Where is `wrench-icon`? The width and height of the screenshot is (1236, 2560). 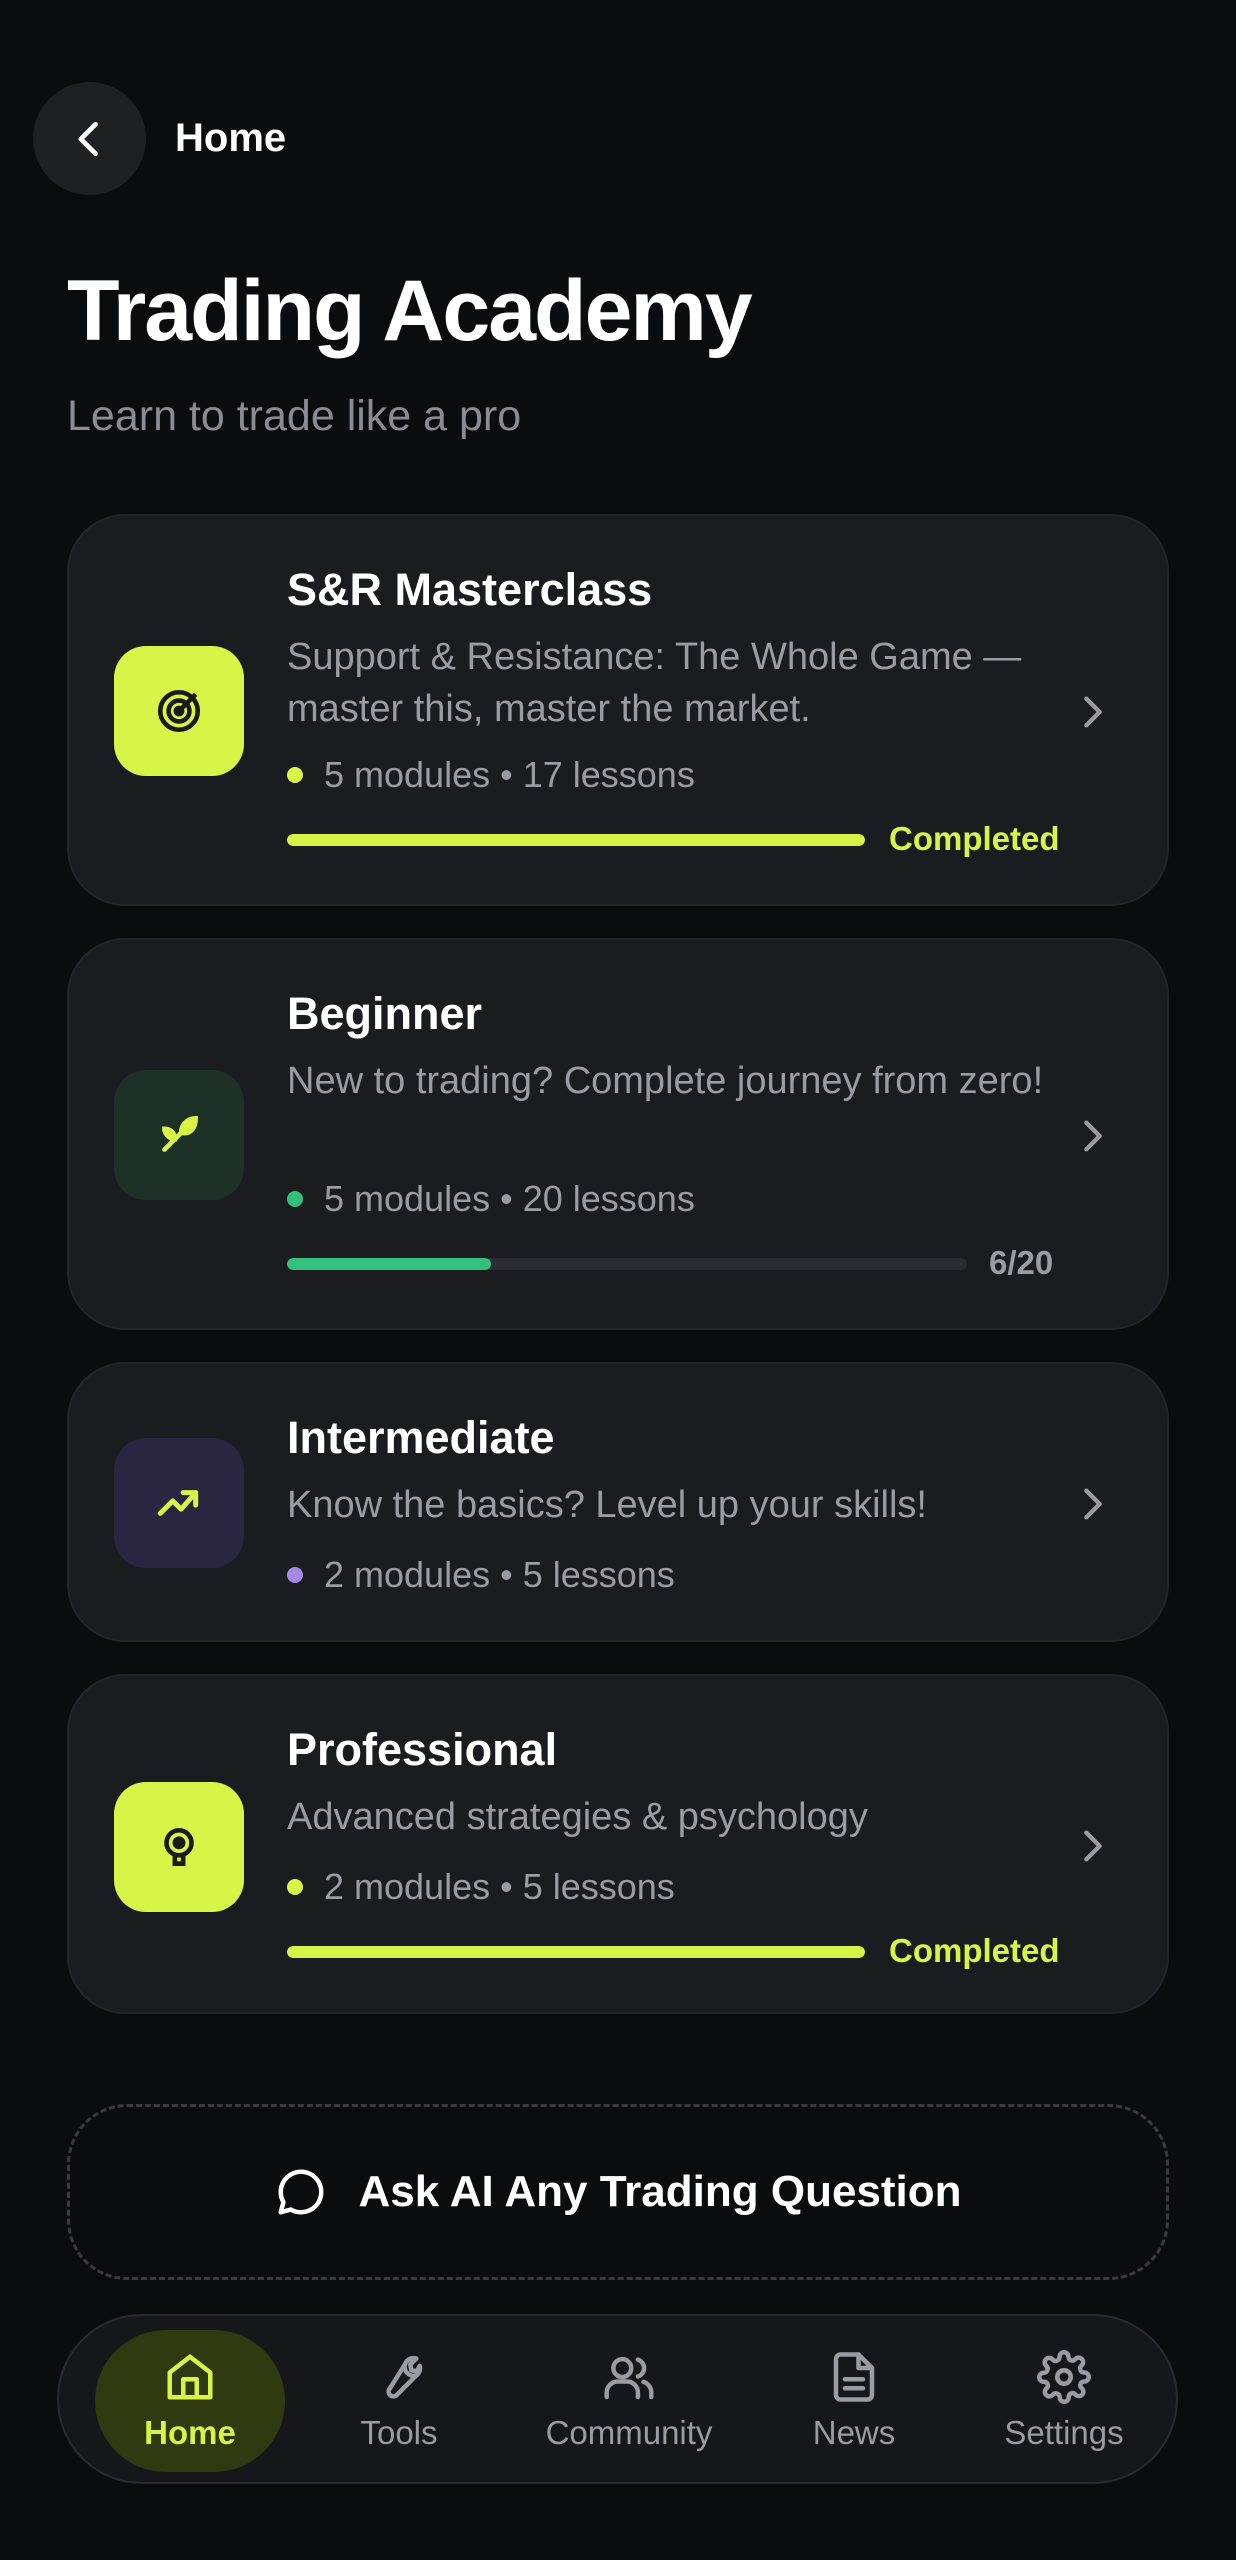
wrench-icon is located at coordinates (404, 2377).